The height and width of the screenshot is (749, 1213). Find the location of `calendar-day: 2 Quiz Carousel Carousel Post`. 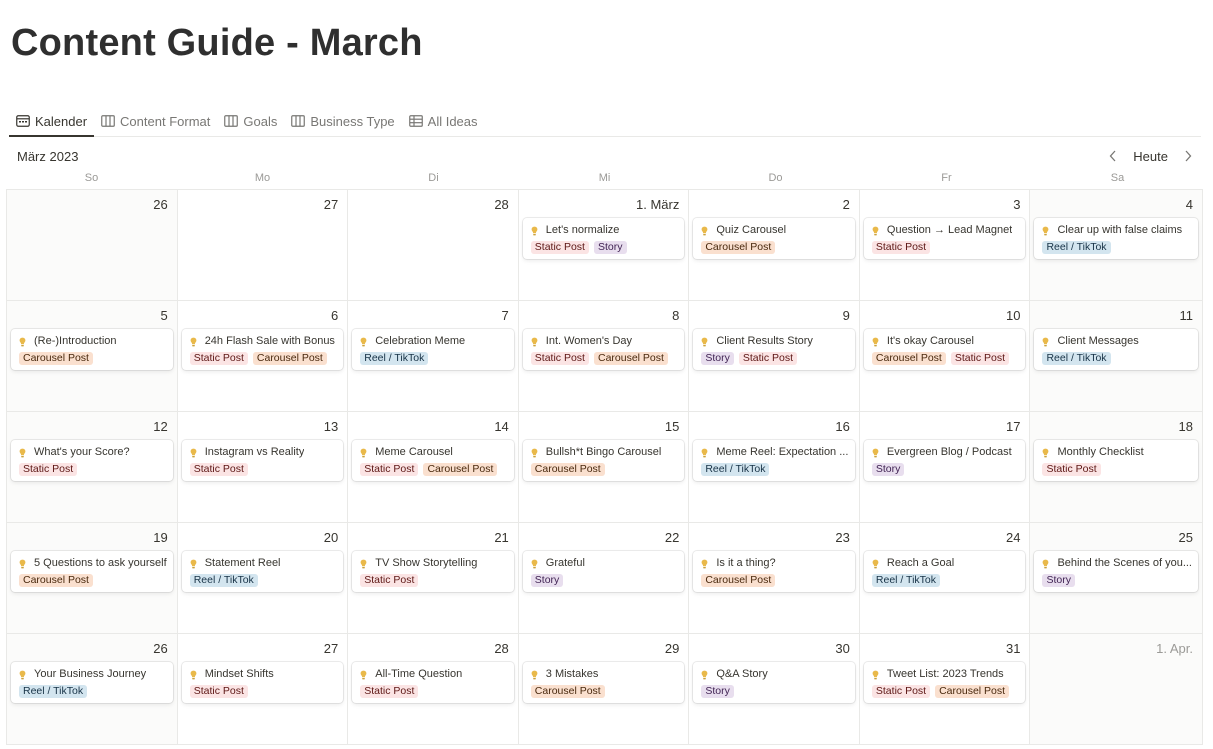

calendar-day: 2 Quiz Carousel Carousel Post is located at coordinates (774, 245).